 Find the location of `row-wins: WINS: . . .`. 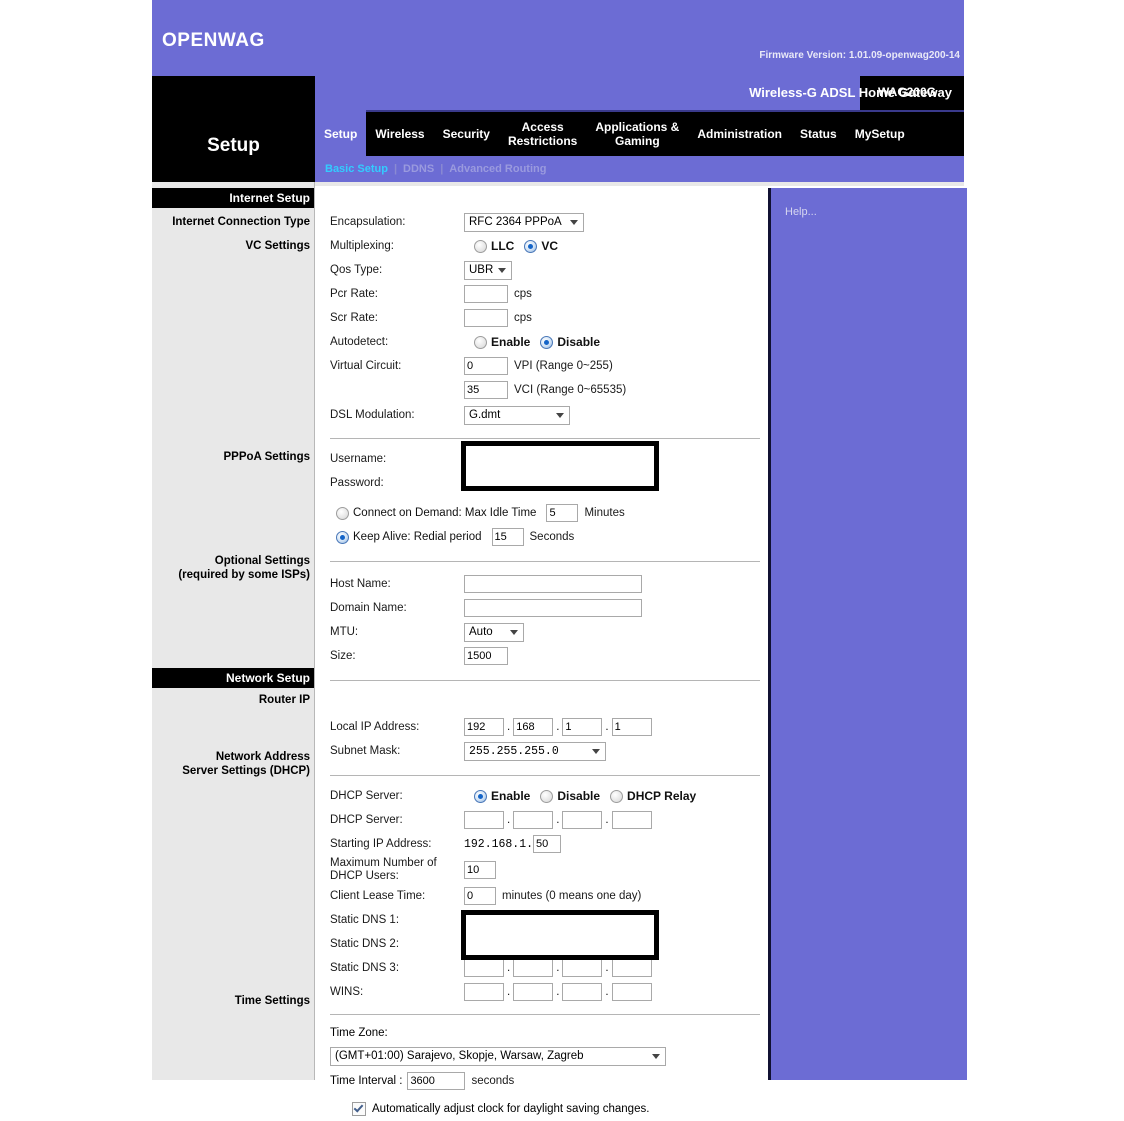

row-wins: WINS: . . . is located at coordinates (545, 992).